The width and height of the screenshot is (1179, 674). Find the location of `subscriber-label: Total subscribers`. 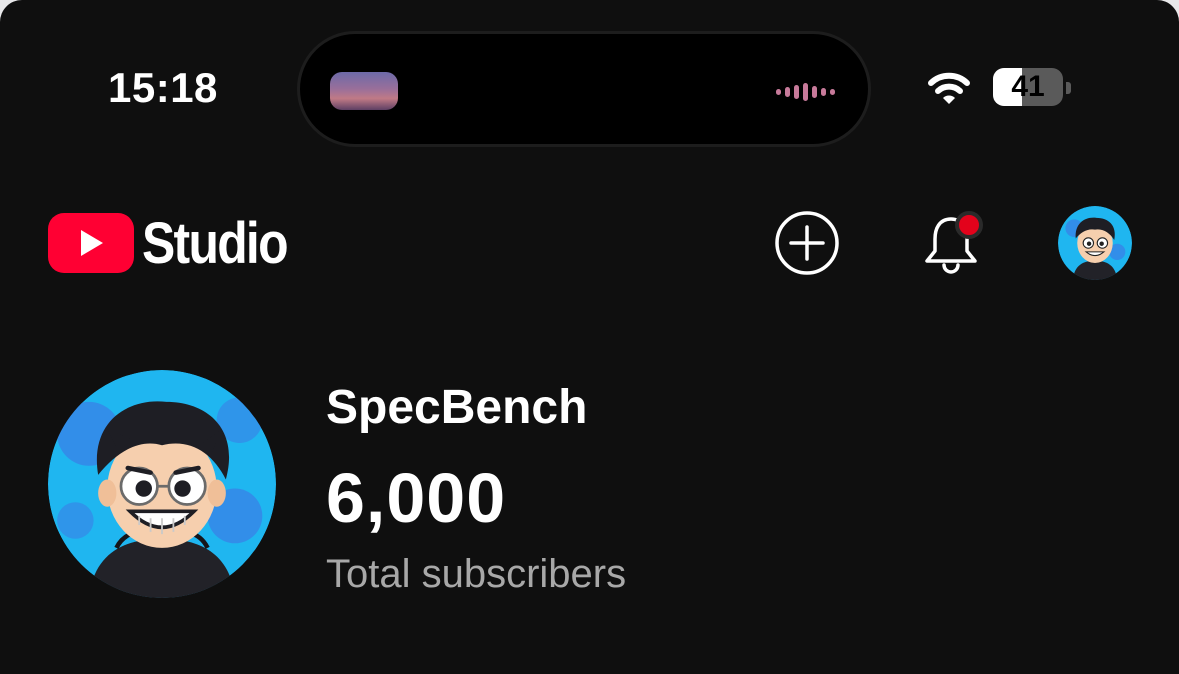

subscriber-label: Total subscribers is located at coordinates (476, 574).